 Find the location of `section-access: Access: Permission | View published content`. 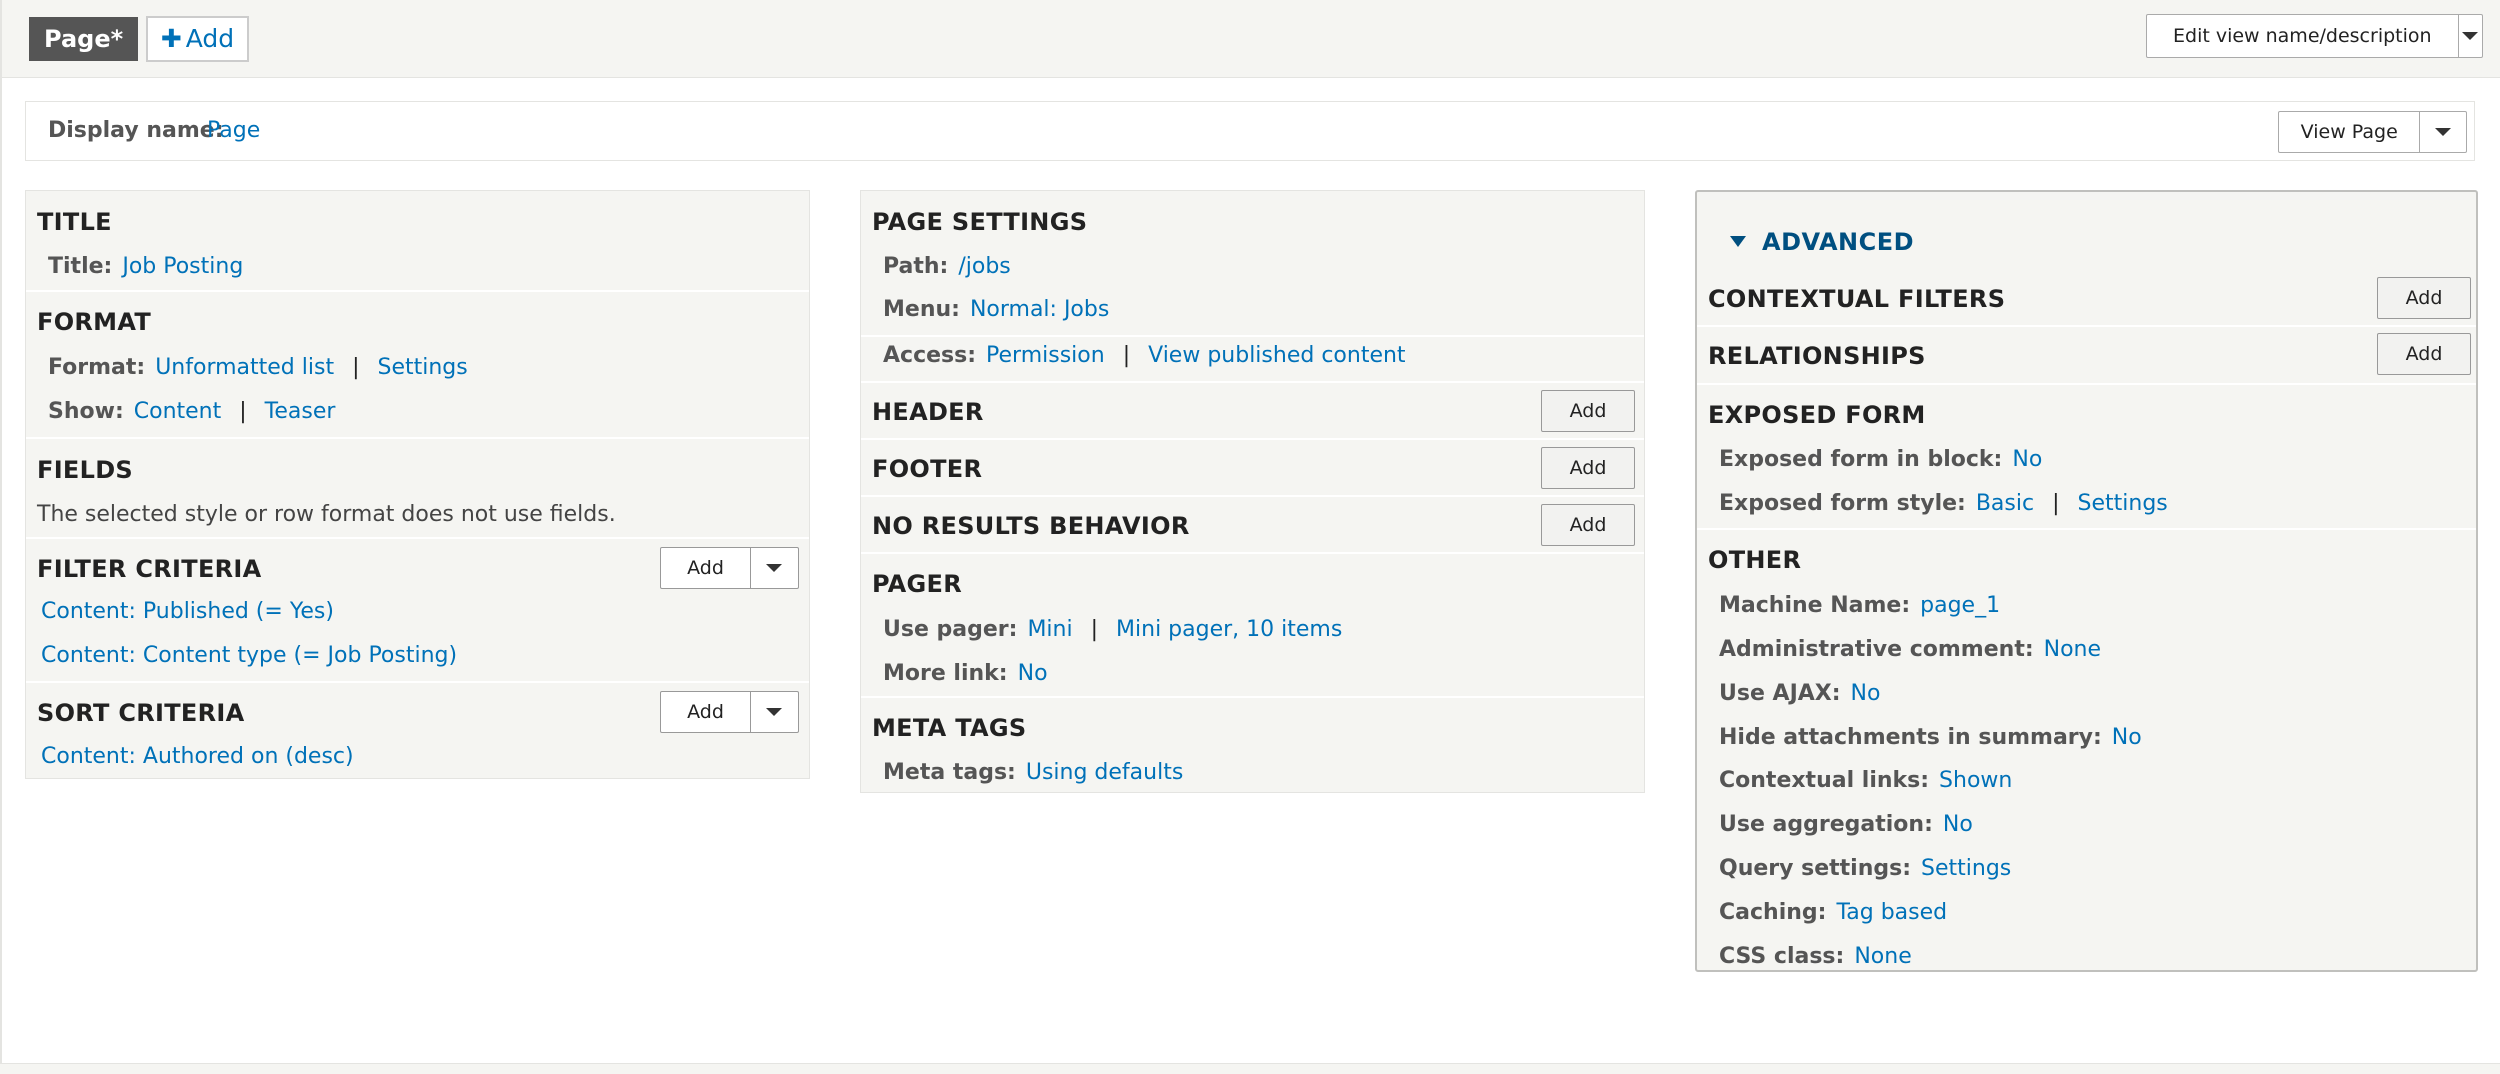

section-access: Access: Permission | View published content is located at coordinates (1252, 360).